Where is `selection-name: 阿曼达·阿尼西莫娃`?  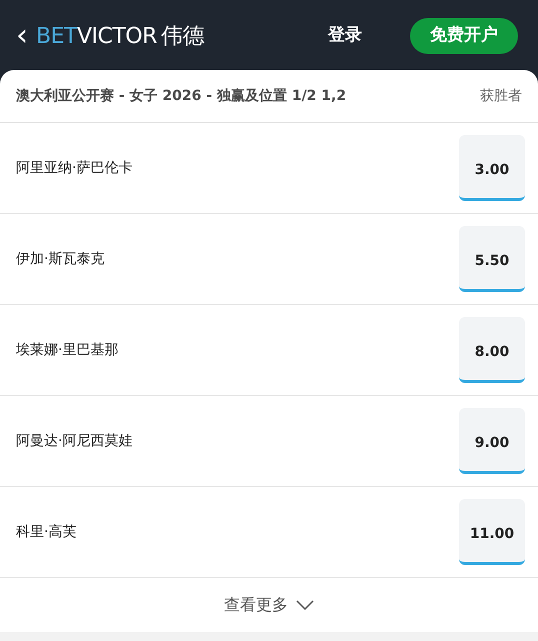 selection-name: 阿曼达·阿尼西莫娃 is located at coordinates (74, 441).